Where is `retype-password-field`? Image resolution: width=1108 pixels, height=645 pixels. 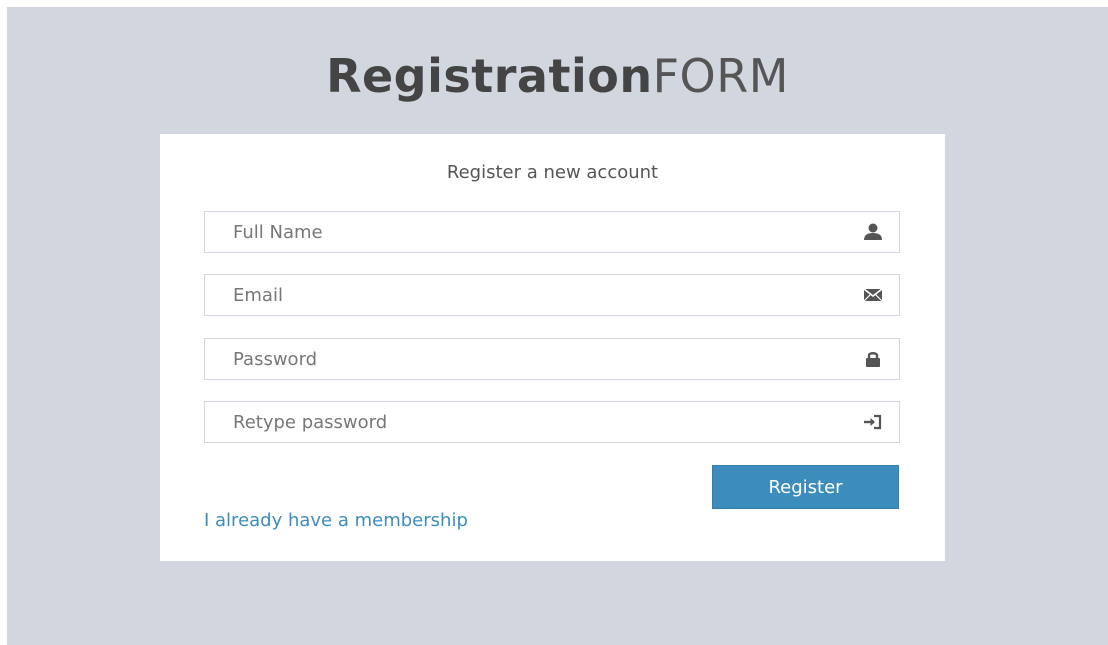
retype-password-field is located at coordinates (552, 422).